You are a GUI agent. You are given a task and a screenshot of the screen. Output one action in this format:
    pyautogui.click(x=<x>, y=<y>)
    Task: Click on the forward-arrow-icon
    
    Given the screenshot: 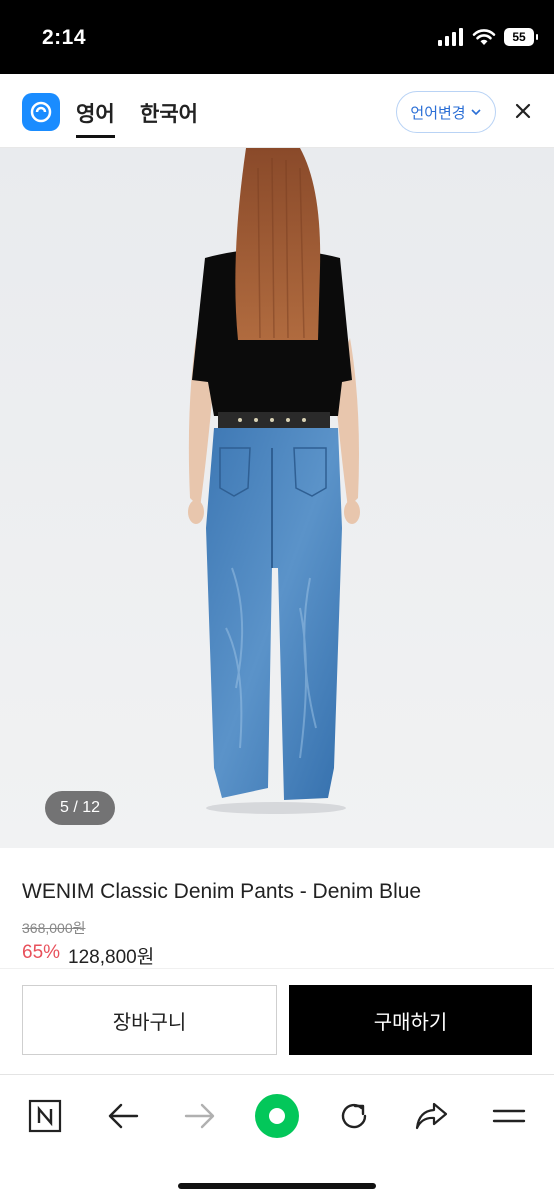 What is the action you would take?
    pyautogui.click(x=200, y=1116)
    